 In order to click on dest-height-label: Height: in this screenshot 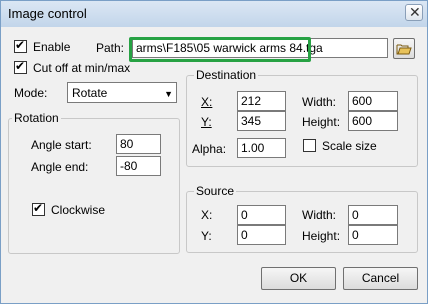, I will do `click(321, 122)`.